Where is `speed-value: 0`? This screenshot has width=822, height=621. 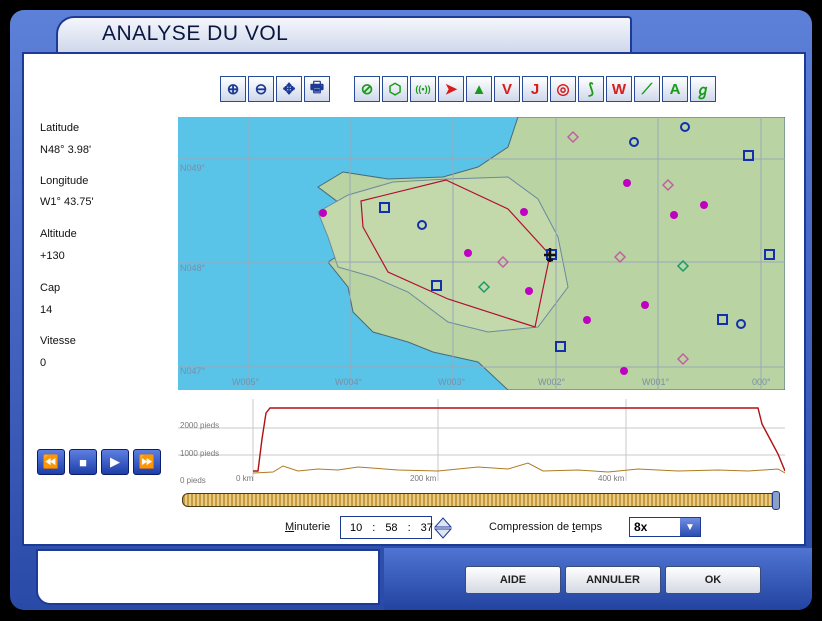 speed-value: 0 is located at coordinates (43, 363).